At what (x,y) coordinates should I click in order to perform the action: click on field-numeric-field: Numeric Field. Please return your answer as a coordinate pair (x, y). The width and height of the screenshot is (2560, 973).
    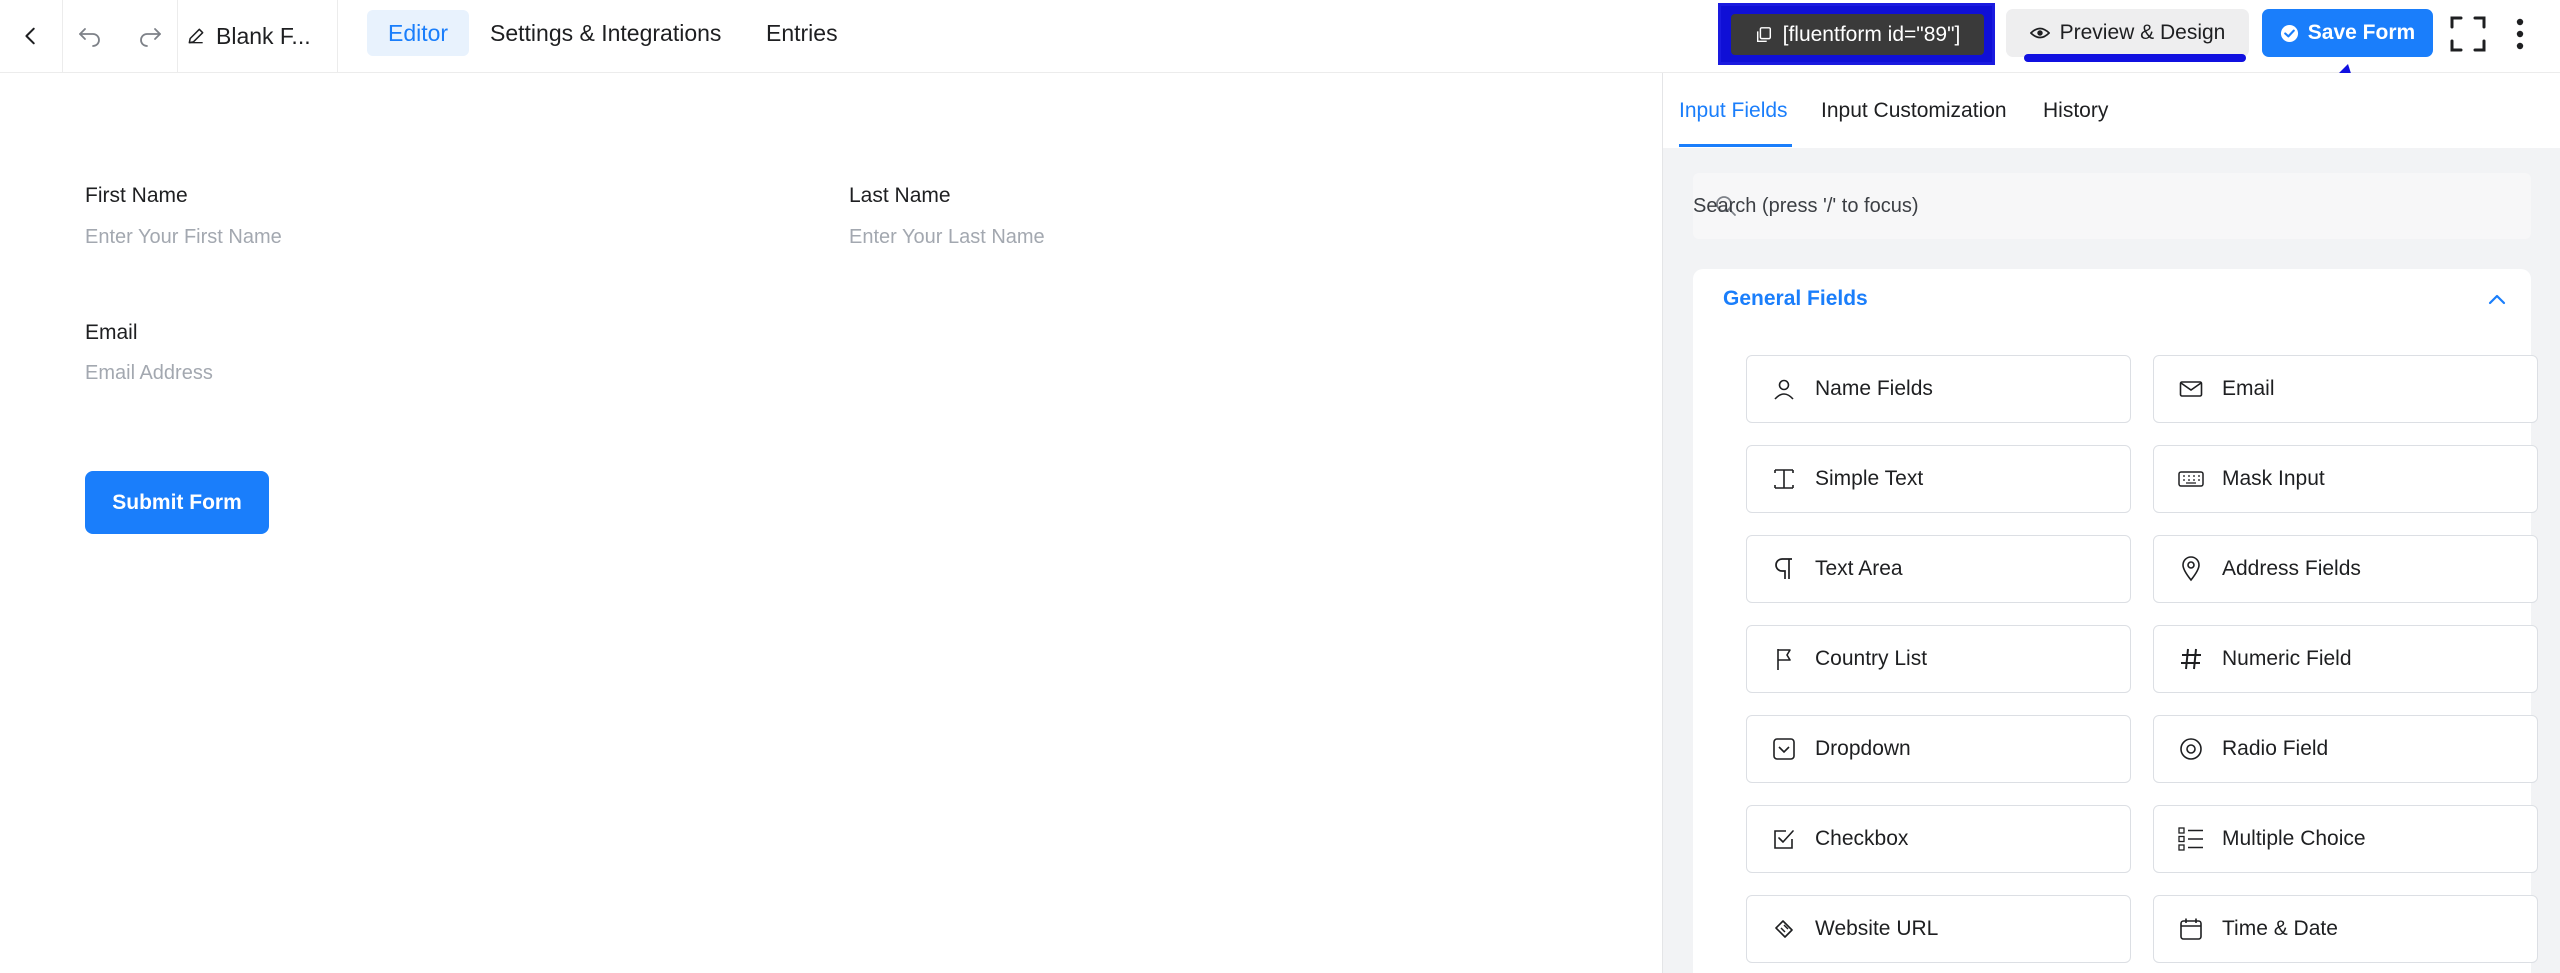
    Looking at the image, I should click on (2345, 659).